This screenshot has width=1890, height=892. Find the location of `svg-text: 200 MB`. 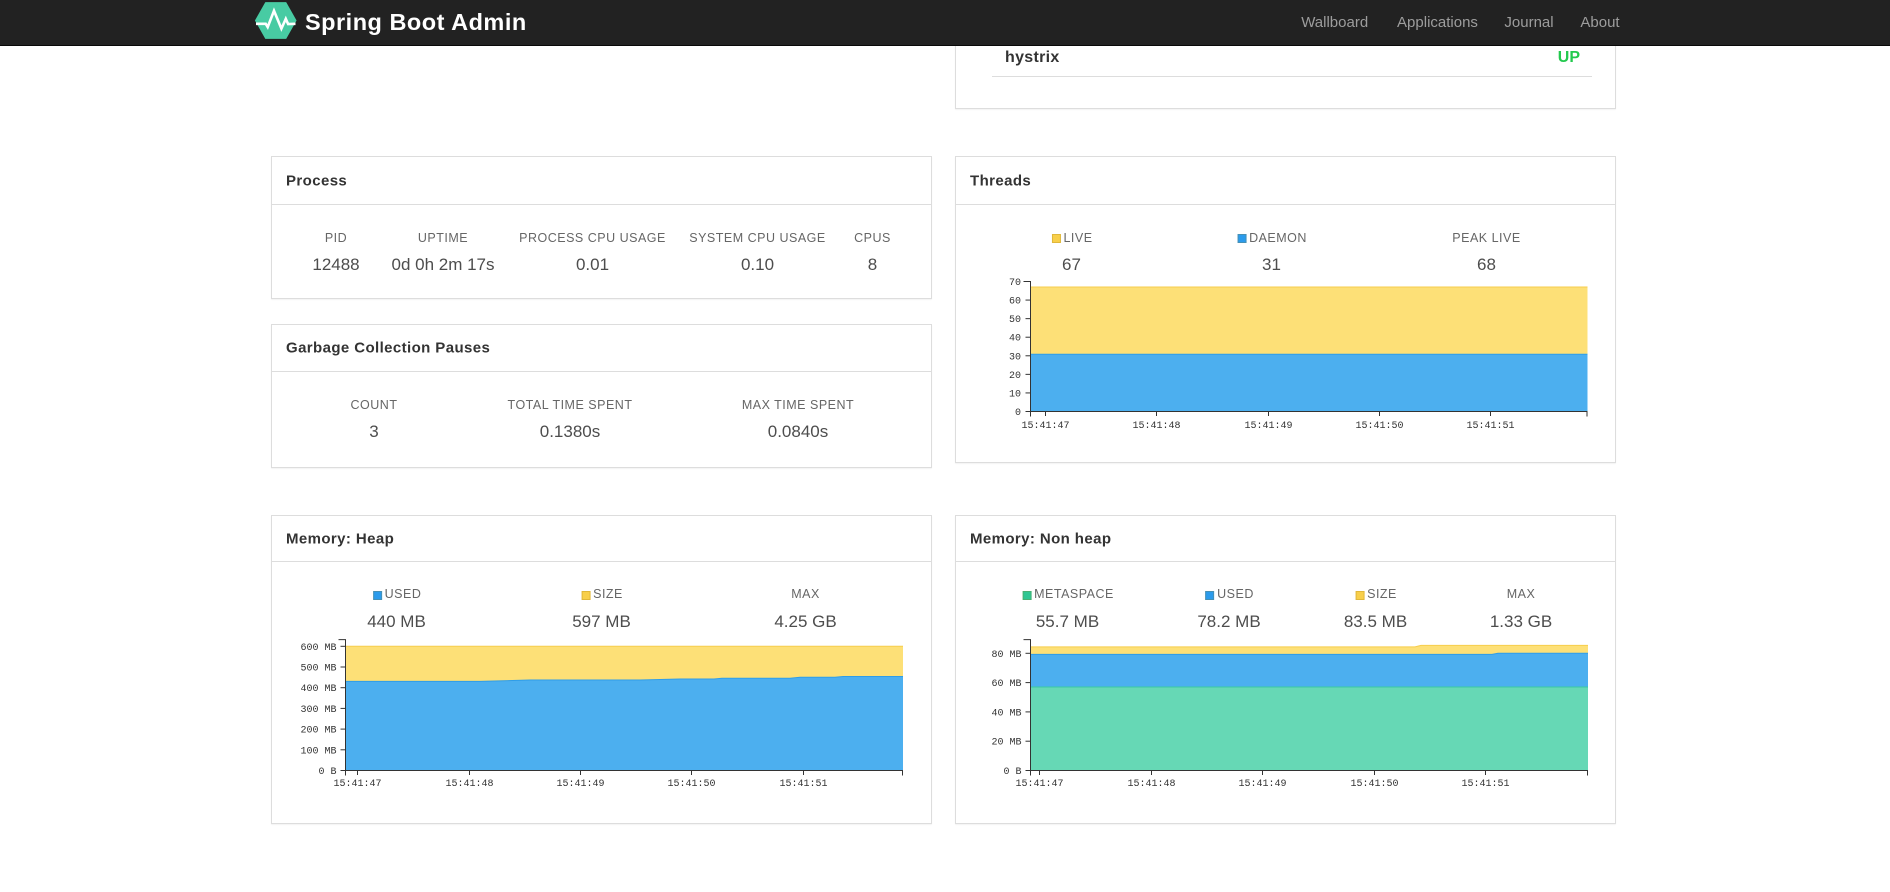

svg-text: 200 MB is located at coordinates (318, 731).